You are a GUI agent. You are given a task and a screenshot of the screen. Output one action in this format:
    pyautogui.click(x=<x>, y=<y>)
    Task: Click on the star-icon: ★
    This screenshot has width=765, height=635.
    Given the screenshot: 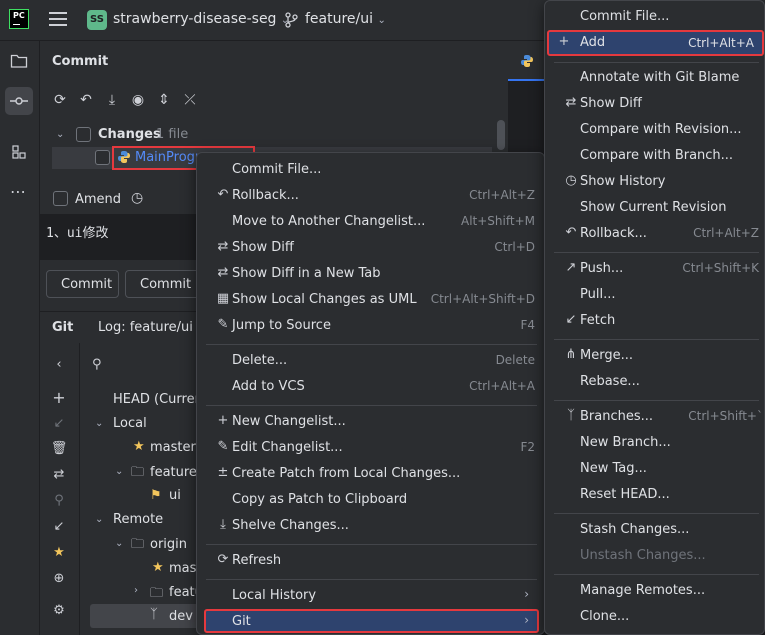 What is the action you would take?
    pyautogui.click(x=59, y=552)
    